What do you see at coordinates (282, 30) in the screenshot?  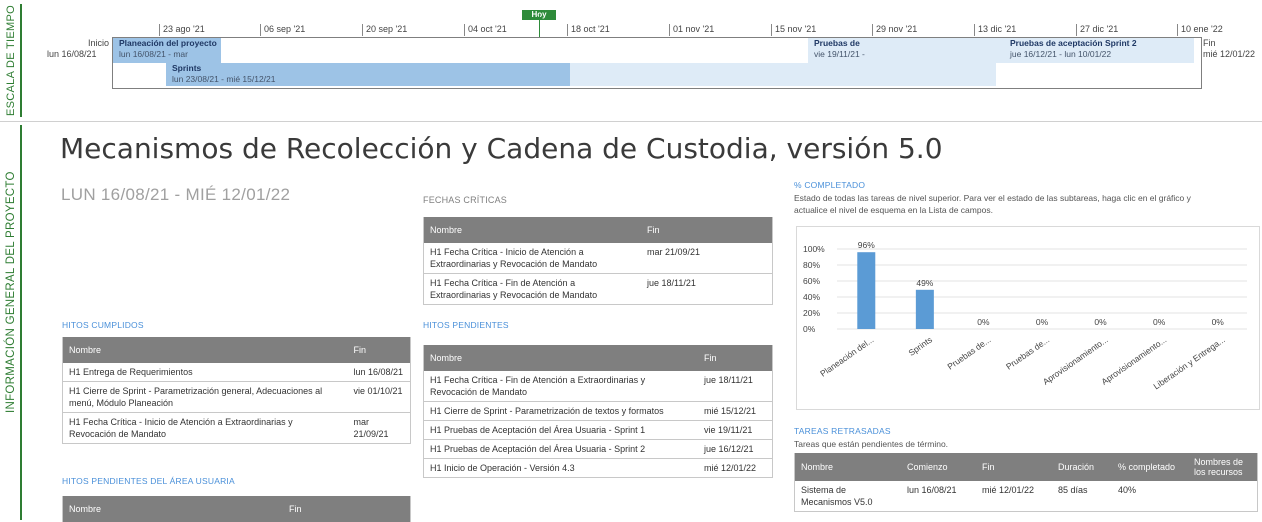 I see `timeline-tick: 06 sep '21` at bounding box center [282, 30].